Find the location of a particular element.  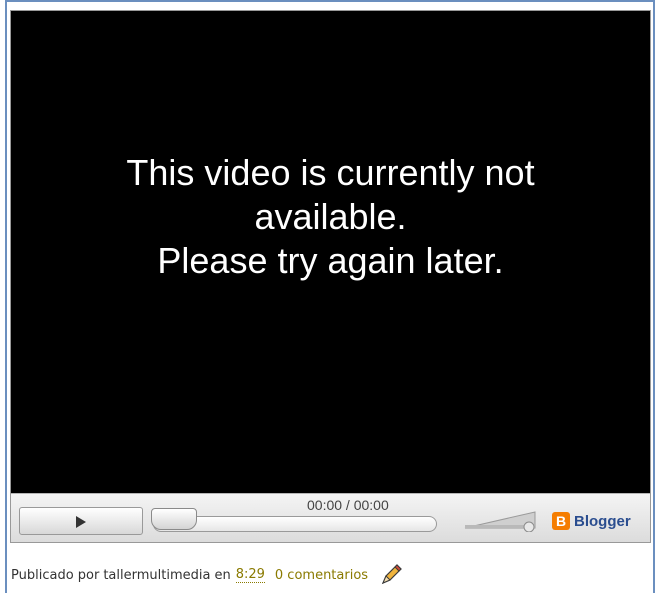

comments-link: 0 comentarios is located at coordinates (321, 575).